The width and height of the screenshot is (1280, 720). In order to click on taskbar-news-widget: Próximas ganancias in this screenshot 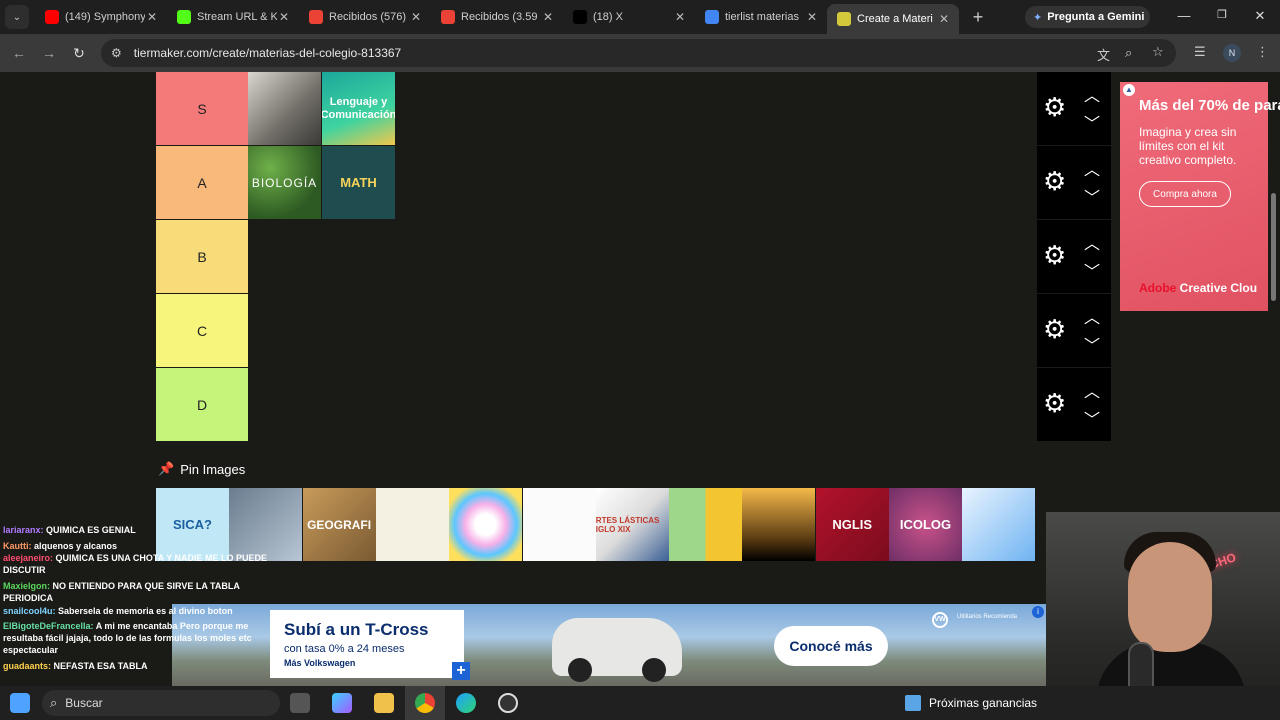, I will do `click(971, 703)`.